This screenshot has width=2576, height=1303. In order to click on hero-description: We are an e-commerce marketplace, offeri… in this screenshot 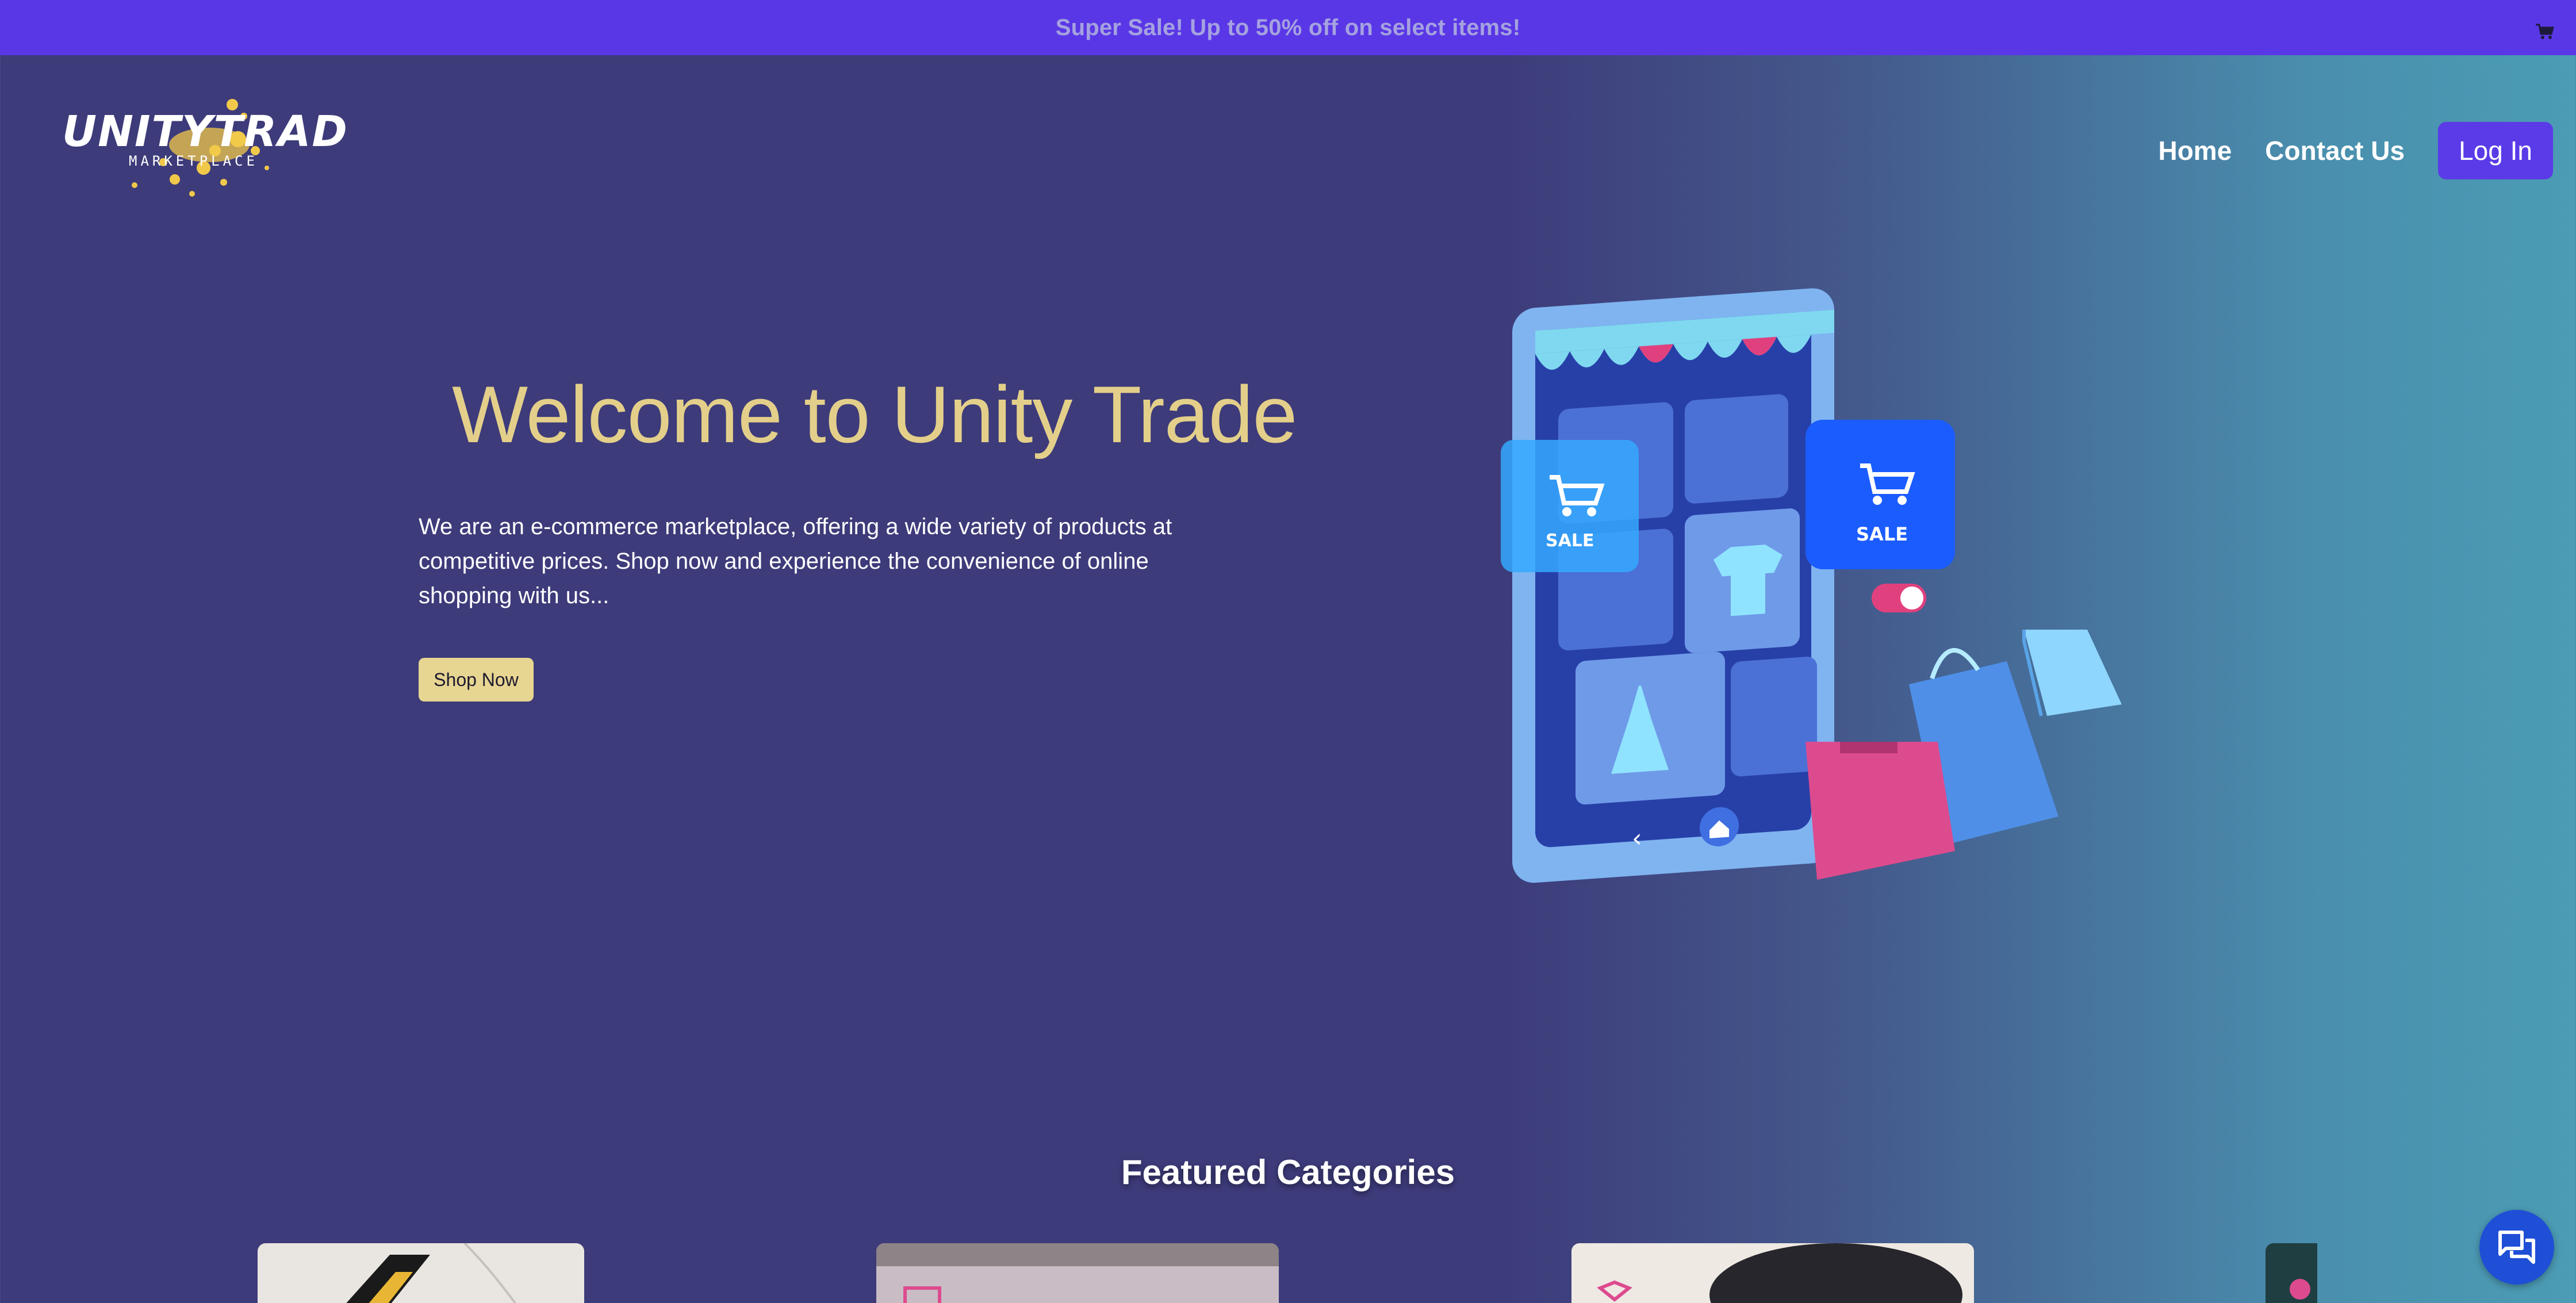, I will do `click(795, 561)`.